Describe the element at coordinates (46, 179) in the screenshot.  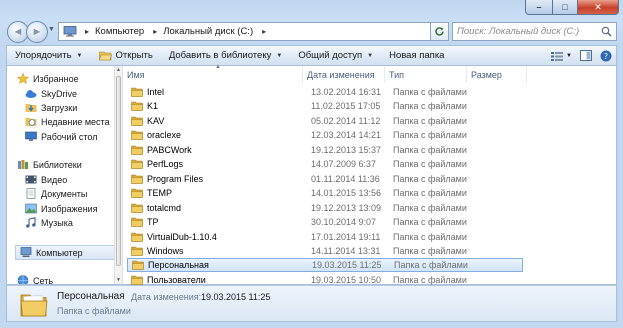
I see `nav-item-video: Видео` at that location.